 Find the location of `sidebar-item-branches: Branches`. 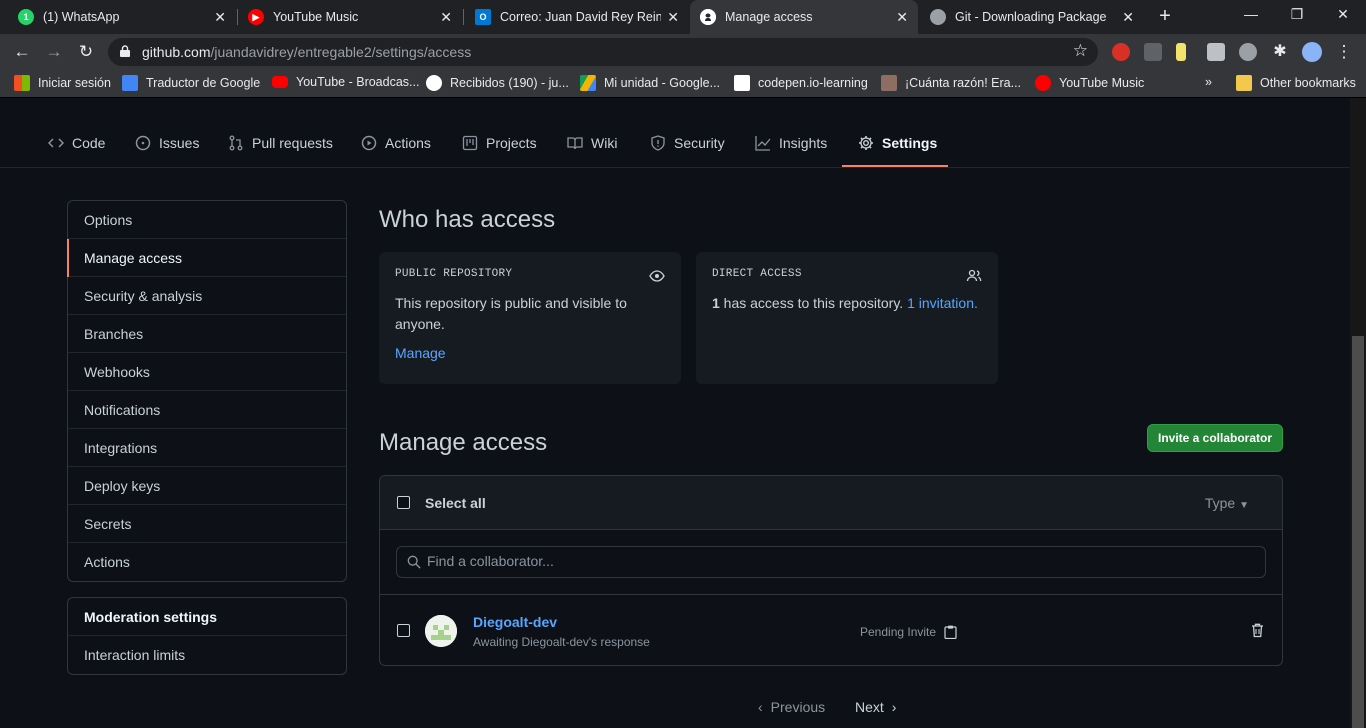

sidebar-item-branches: Branches is located at coordinates (207, 334).